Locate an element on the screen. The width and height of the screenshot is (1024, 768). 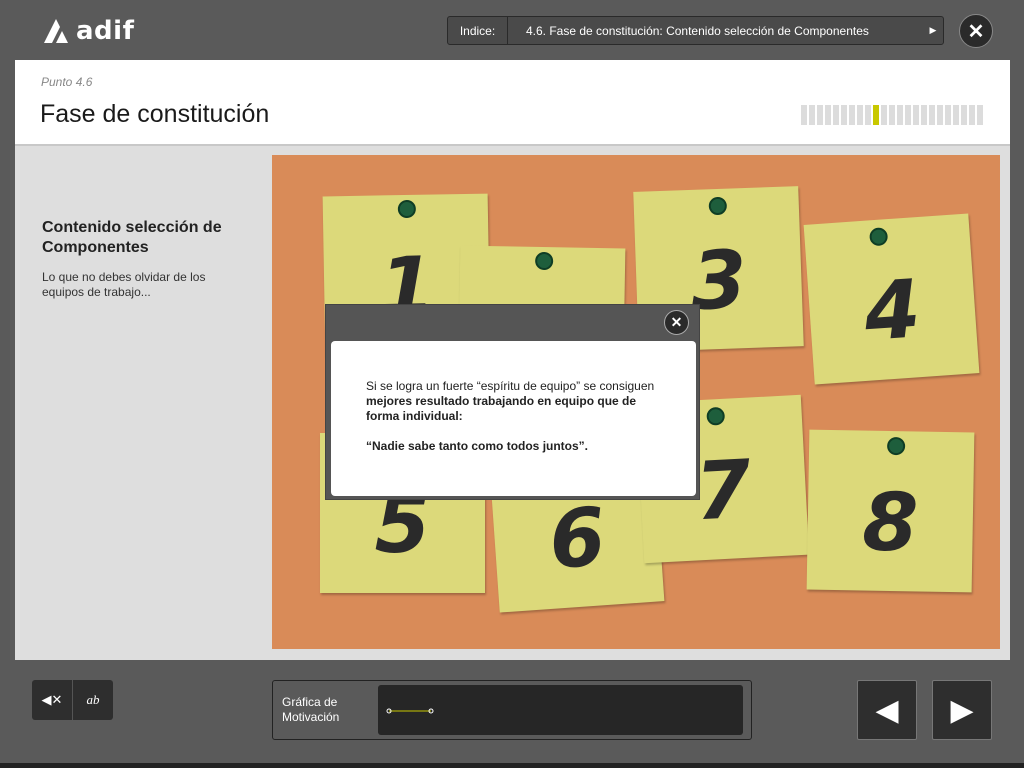
logo-text: adif is located at coordinates (105, 31).